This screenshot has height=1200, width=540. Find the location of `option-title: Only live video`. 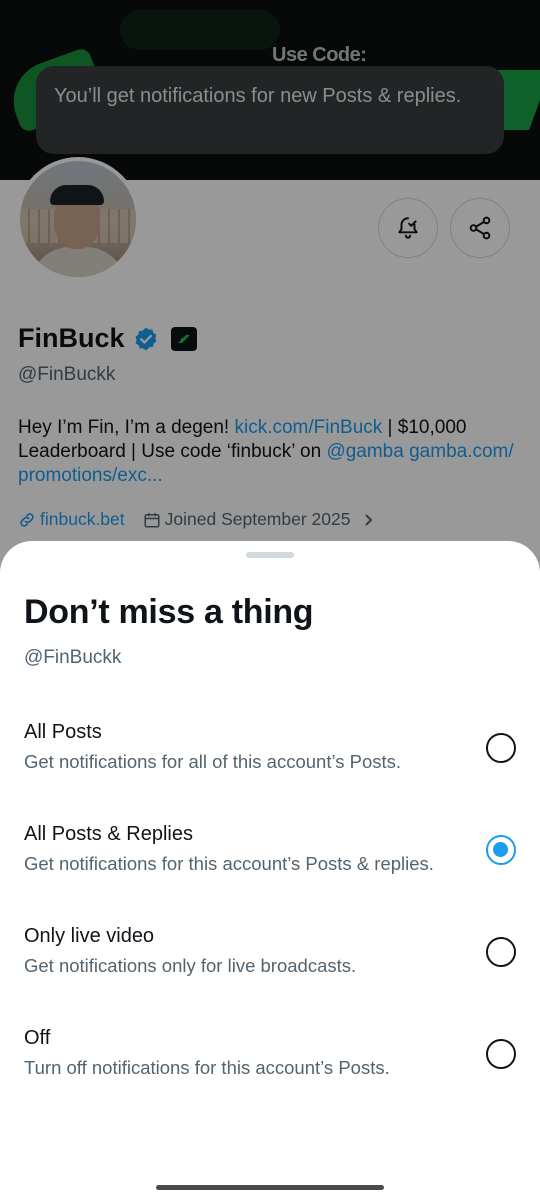

option-title: Only live video is located at coordinates (89, 936).